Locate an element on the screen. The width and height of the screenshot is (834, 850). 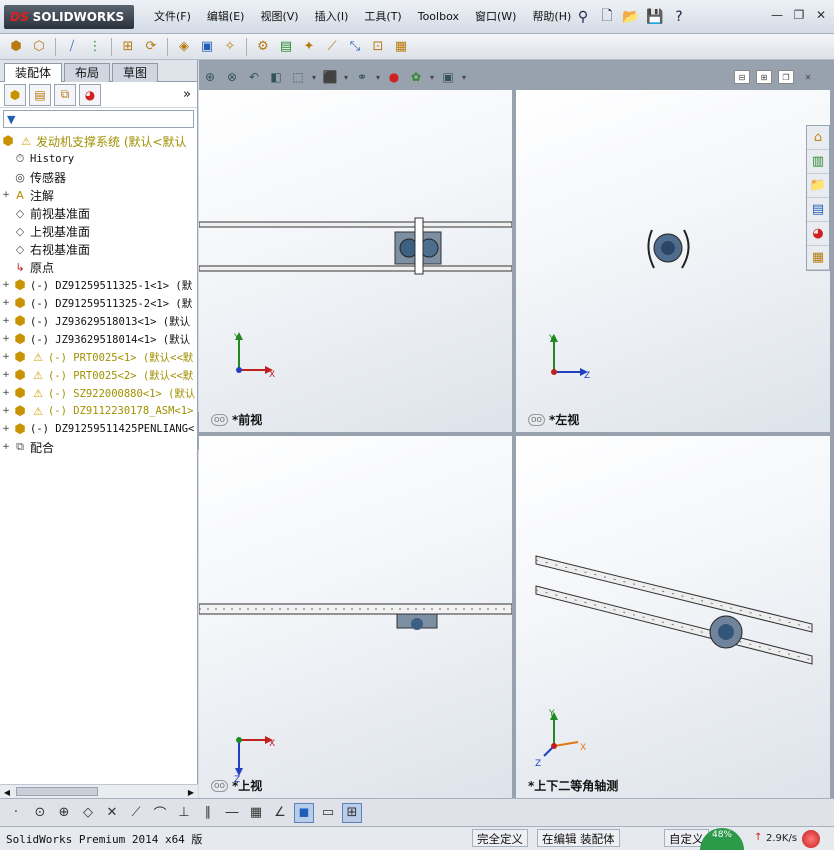
center-snap-icon: ⊕ is located at coordinates (64, 813).